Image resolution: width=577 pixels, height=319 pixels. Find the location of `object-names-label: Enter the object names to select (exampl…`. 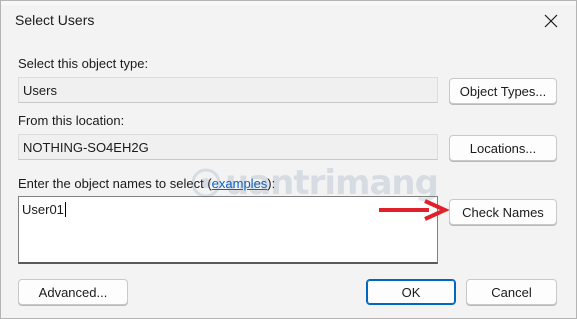

object-names-label: Enter the object names to select (exampl… is located at coordinates (146, 183).